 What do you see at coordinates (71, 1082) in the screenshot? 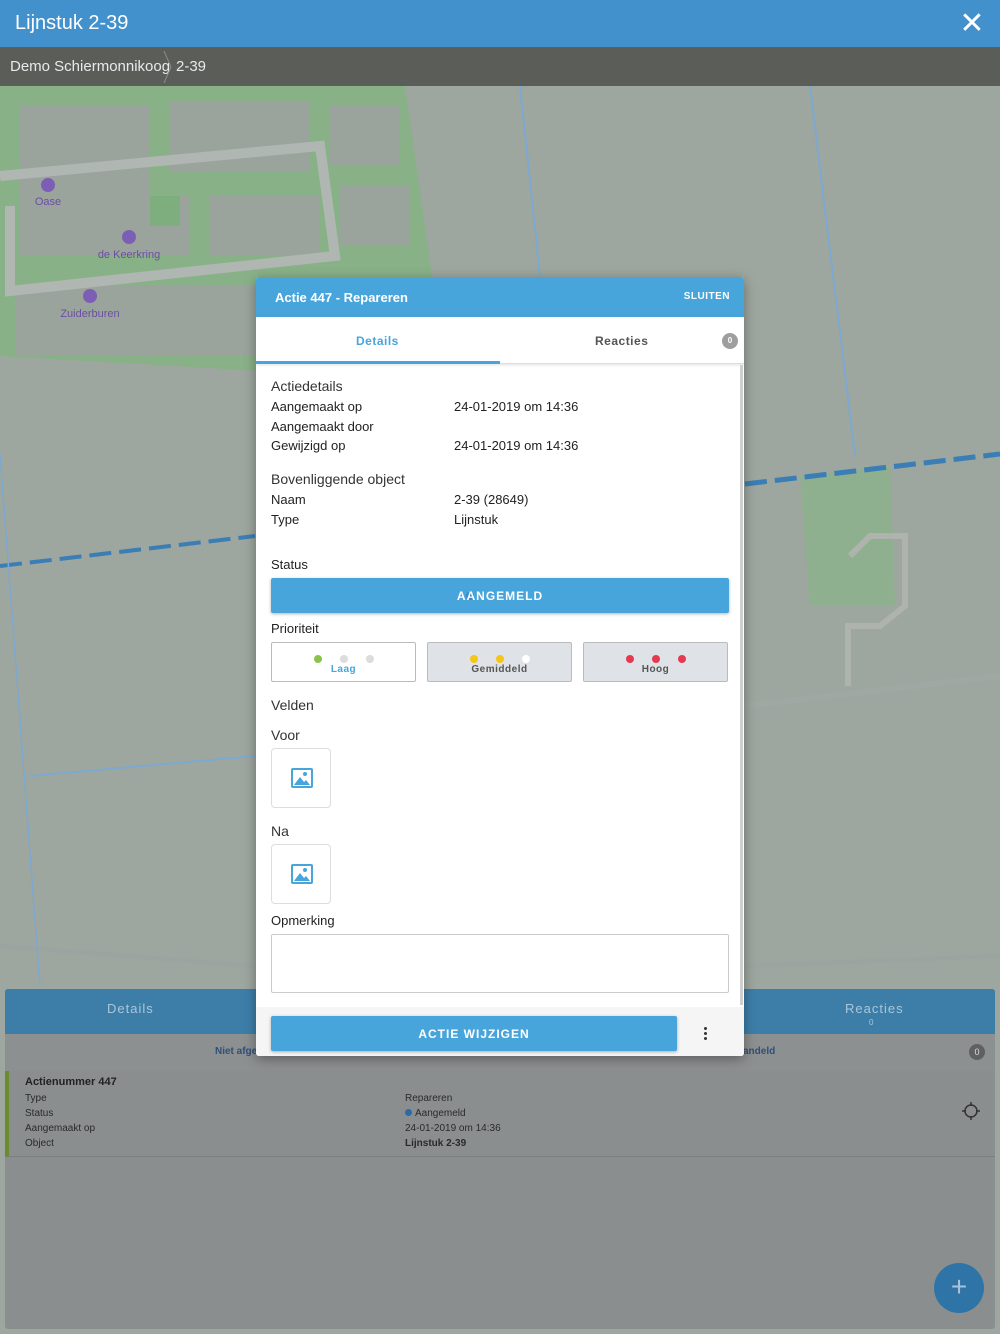
I see `list-item-title: Actienummer 447` at bounding box center [71, 1082].